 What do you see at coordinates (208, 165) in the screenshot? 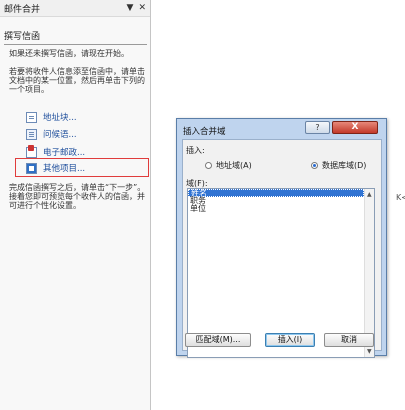
I see `radio-off-icon` at bounding box center [208, 165].